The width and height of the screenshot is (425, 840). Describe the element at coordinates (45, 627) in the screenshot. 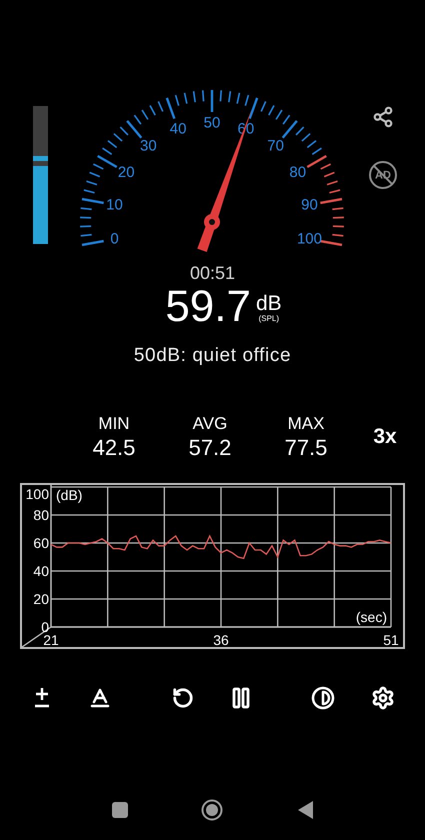

I see `axis-tick-label: 0` at that location.